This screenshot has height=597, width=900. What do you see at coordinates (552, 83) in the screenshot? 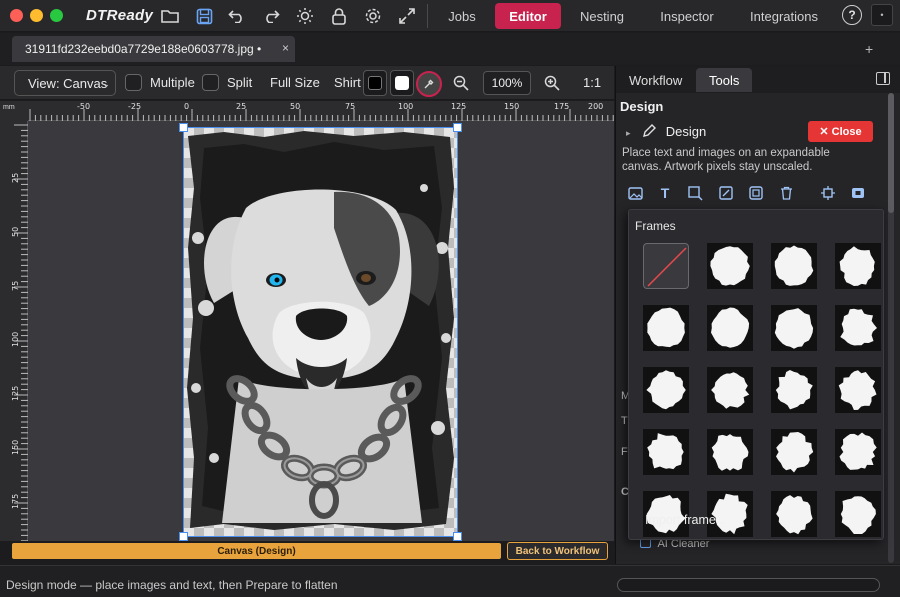
I see `zoom-in-icon` at bounding box center [552, 83].